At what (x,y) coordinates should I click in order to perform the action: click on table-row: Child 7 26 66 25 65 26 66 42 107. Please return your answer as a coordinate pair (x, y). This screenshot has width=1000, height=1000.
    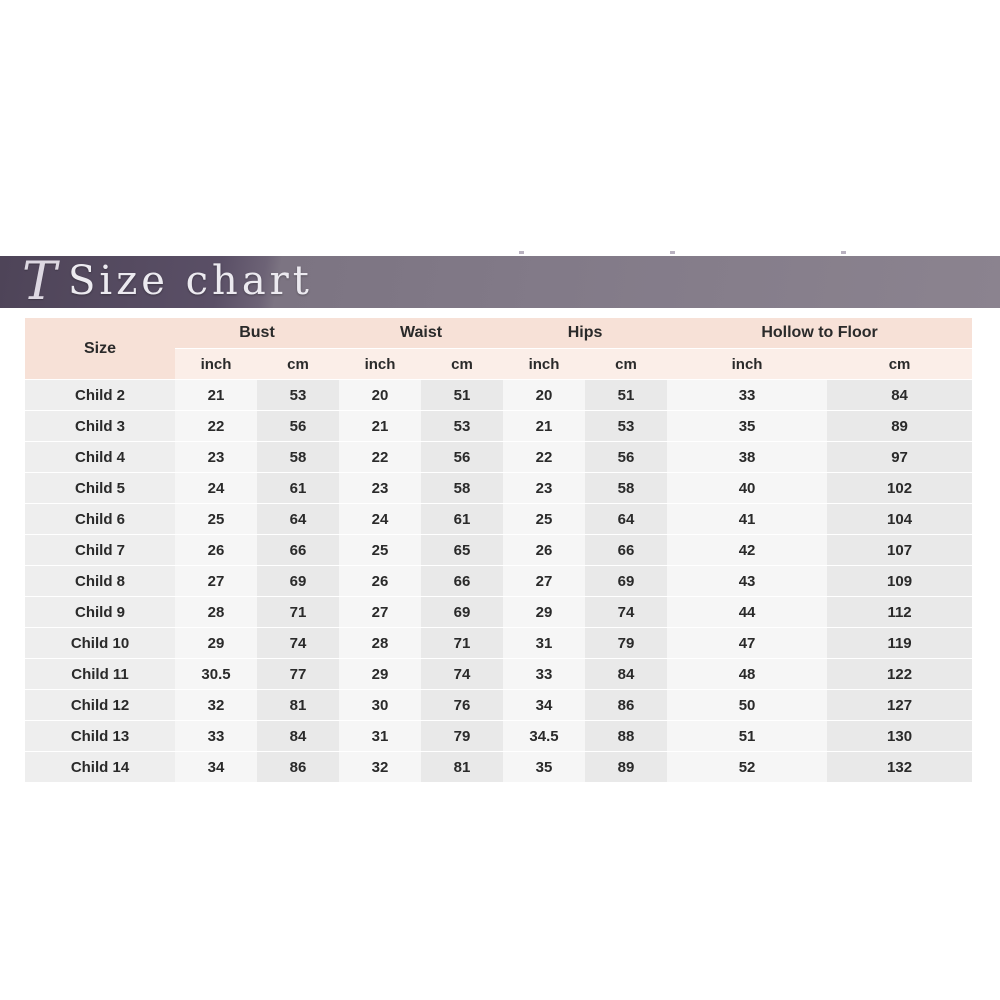
    Looking at the image, I should click on (499, 550).